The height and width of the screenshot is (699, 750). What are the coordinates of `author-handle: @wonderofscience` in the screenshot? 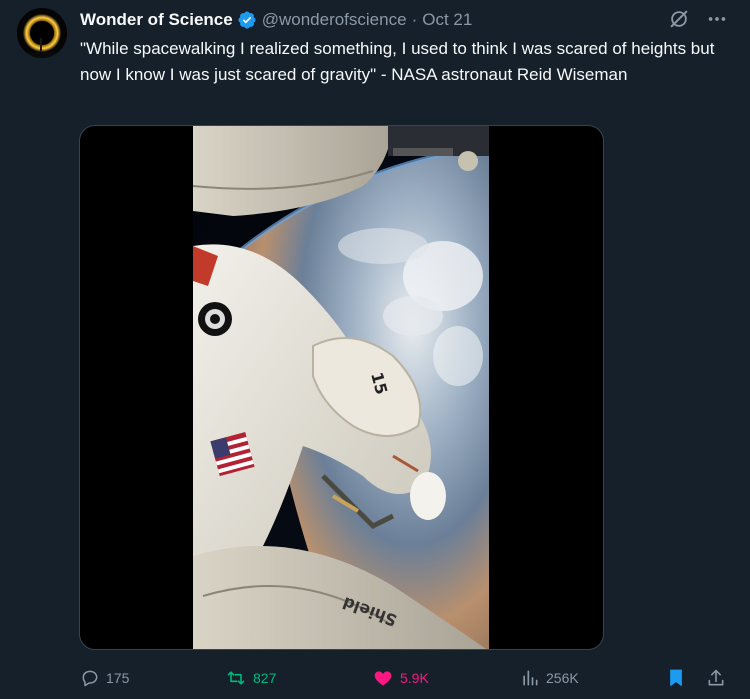 It's located at (334, 20).